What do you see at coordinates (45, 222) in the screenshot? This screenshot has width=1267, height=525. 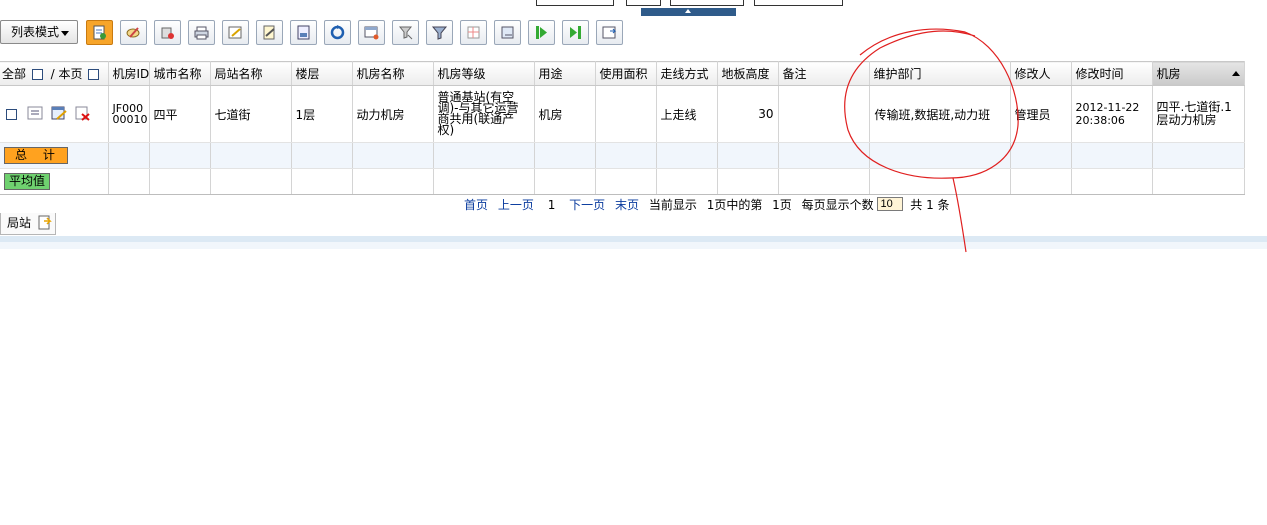 I see `export-page-icon` at bounding box center [45, 222].